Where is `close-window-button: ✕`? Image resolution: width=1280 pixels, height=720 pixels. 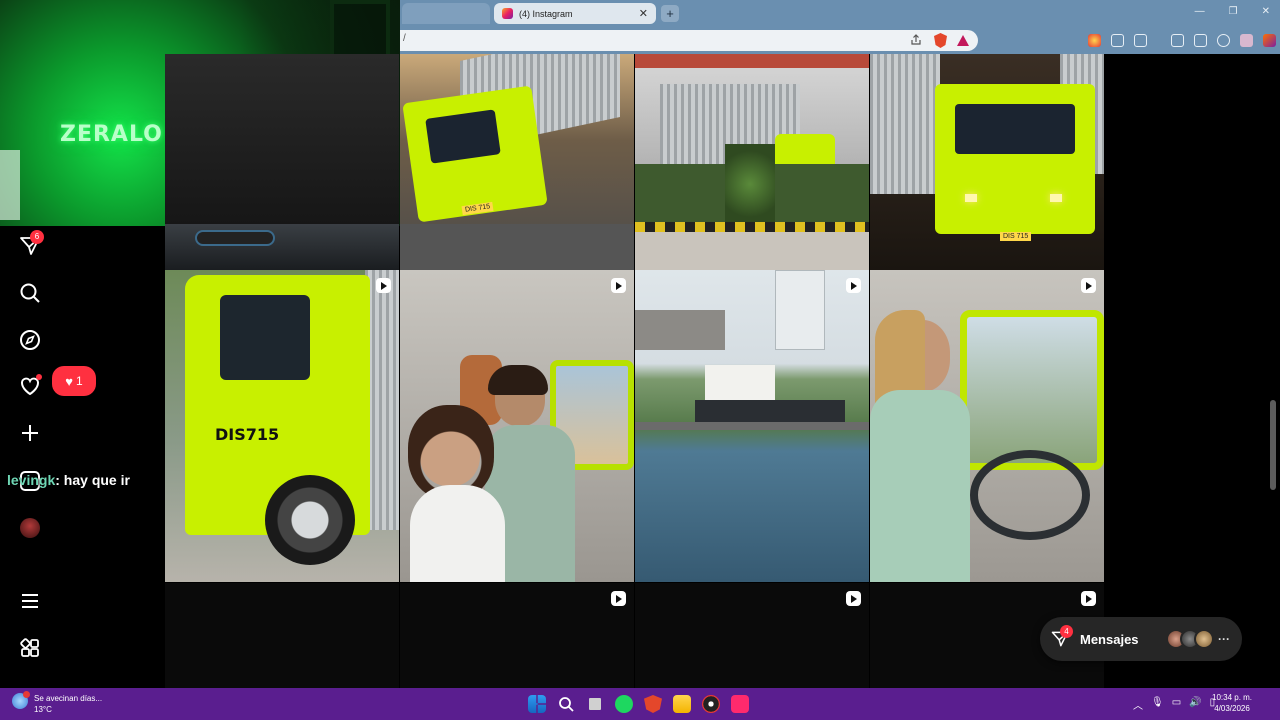 close-window-button: ✕ is located at coordinates (1266, 11).